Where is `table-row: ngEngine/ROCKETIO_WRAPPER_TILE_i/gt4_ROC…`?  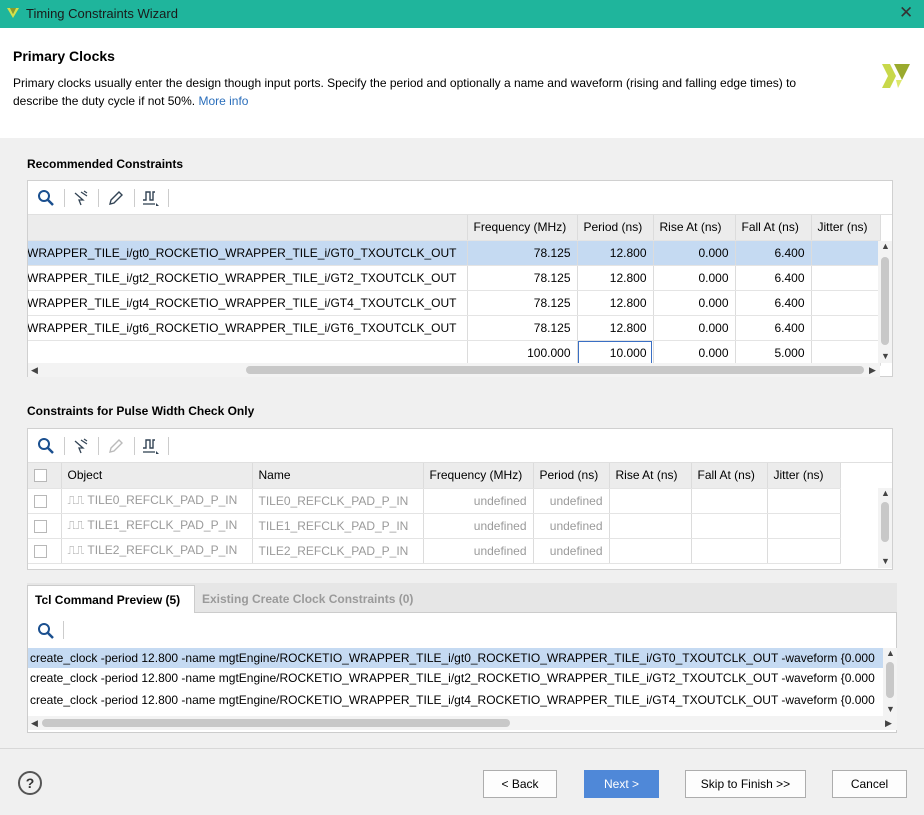
table-row: ngEngine/ROCKETIO_WRAPPER_TILE_i/gt4_ROC… is located at coordinates (454, 303).